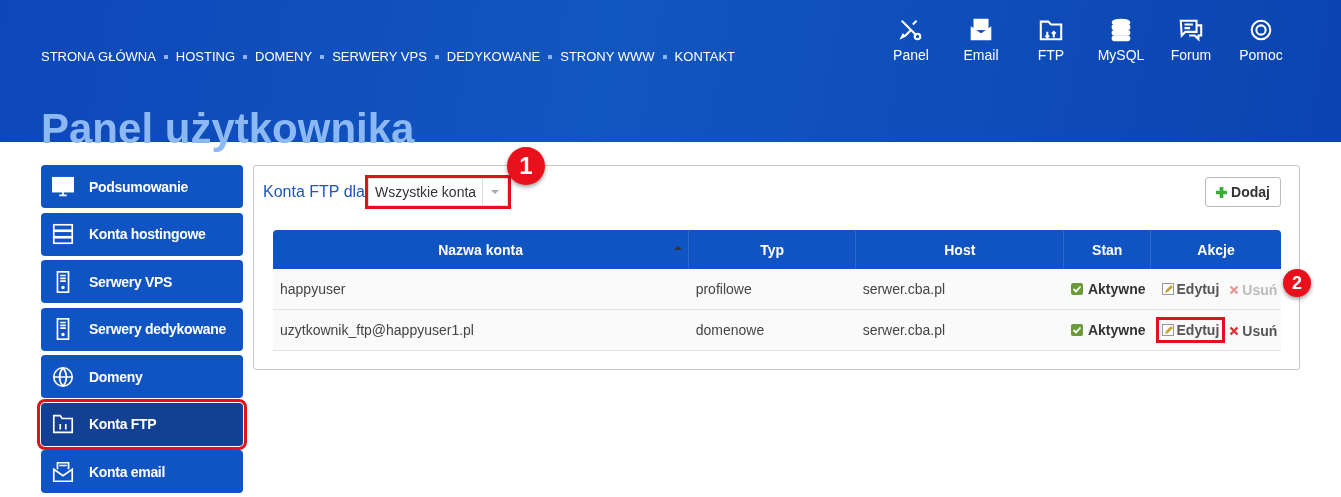 This screenshot has height=497, width=1341. I want to click on nav-link: DOMENY, so click(284, 56).